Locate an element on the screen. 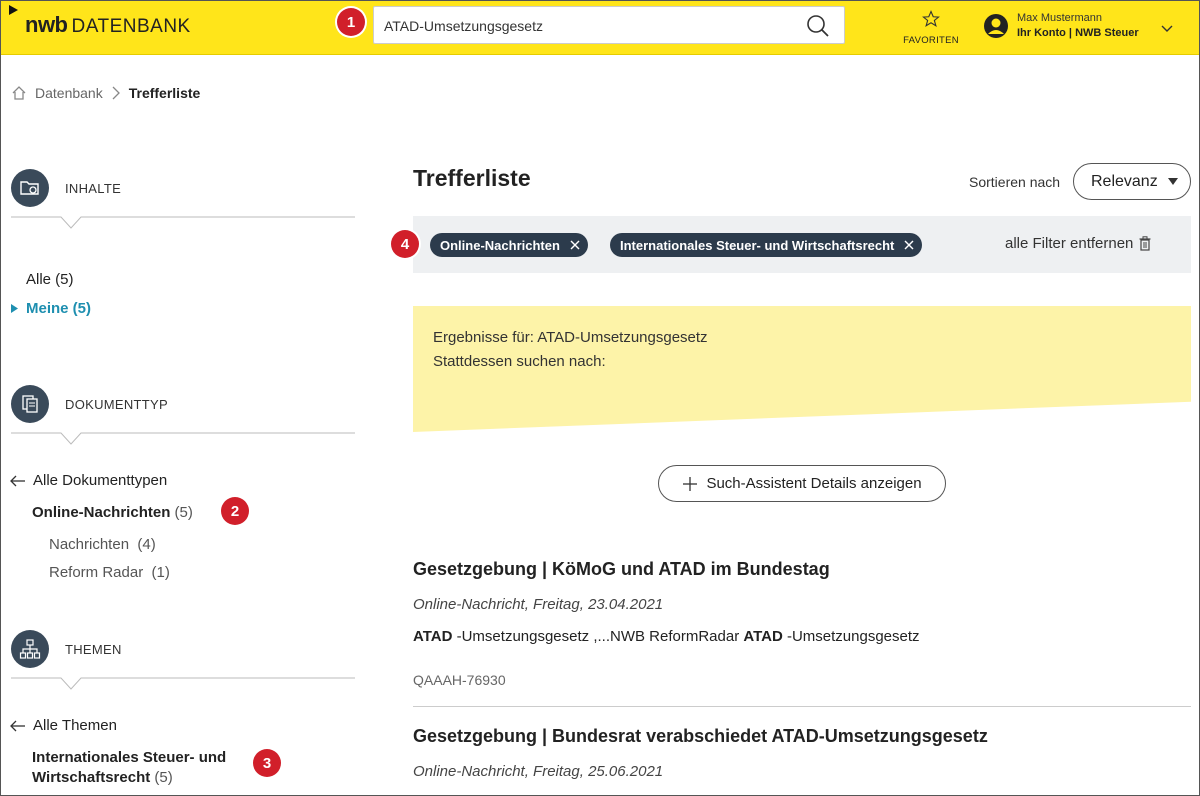 The height and width of the screenshot is (796, 1200). home-icon is located at coordinates (19, 93).